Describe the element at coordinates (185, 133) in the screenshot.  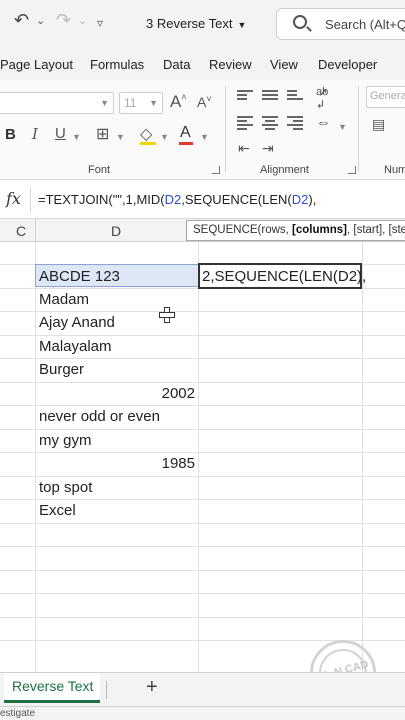
I see `font-color-icon: A` at that location.